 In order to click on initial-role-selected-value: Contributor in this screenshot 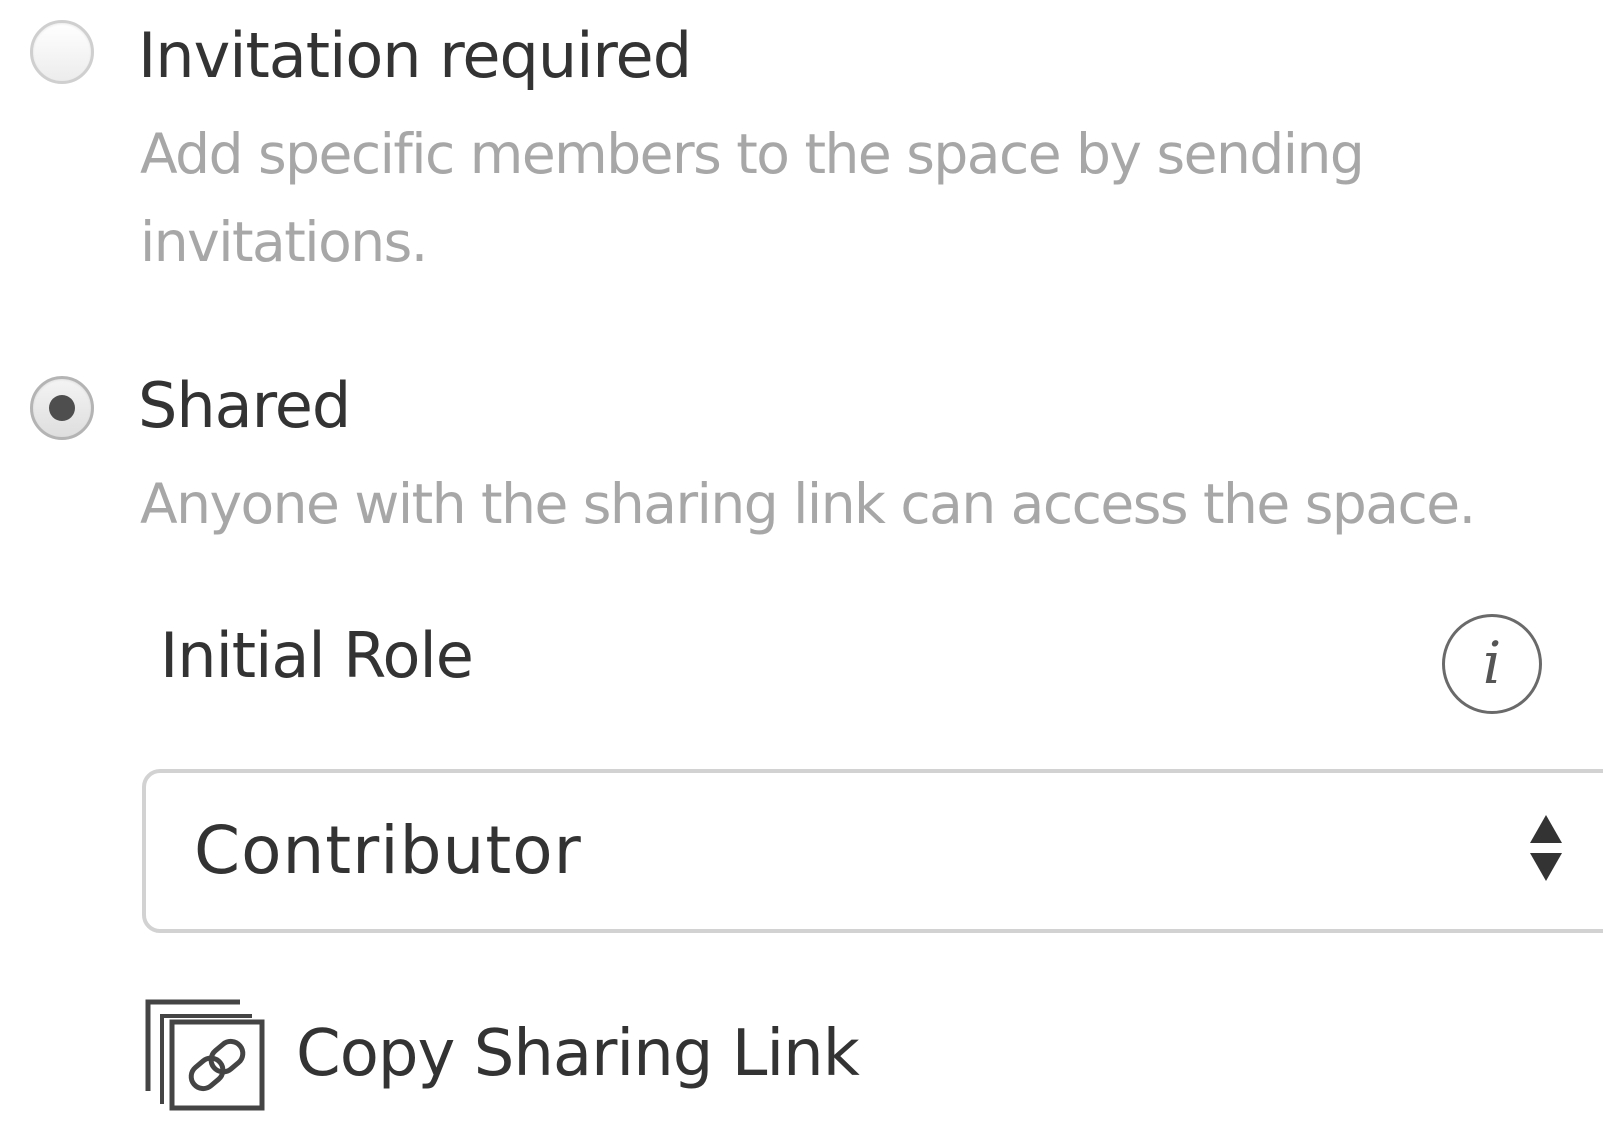, I will do `click(388, 850)`.